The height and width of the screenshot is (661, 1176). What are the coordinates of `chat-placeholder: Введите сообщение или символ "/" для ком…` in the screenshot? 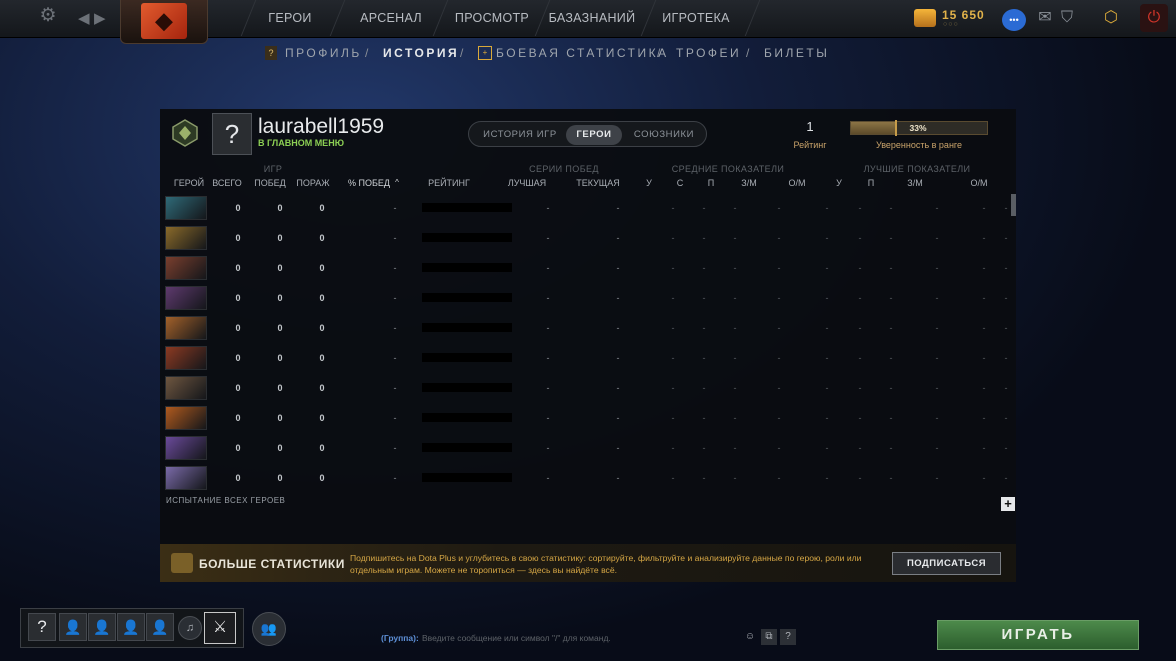 It's located at (516, 638).